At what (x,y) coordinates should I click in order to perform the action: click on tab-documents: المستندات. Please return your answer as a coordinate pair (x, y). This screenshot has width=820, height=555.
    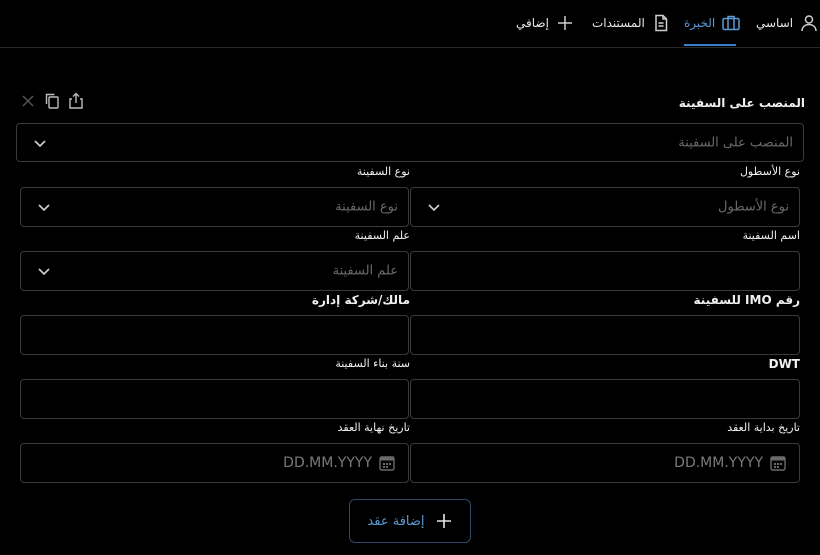
    Looking at the image, I should click on (631, 23).